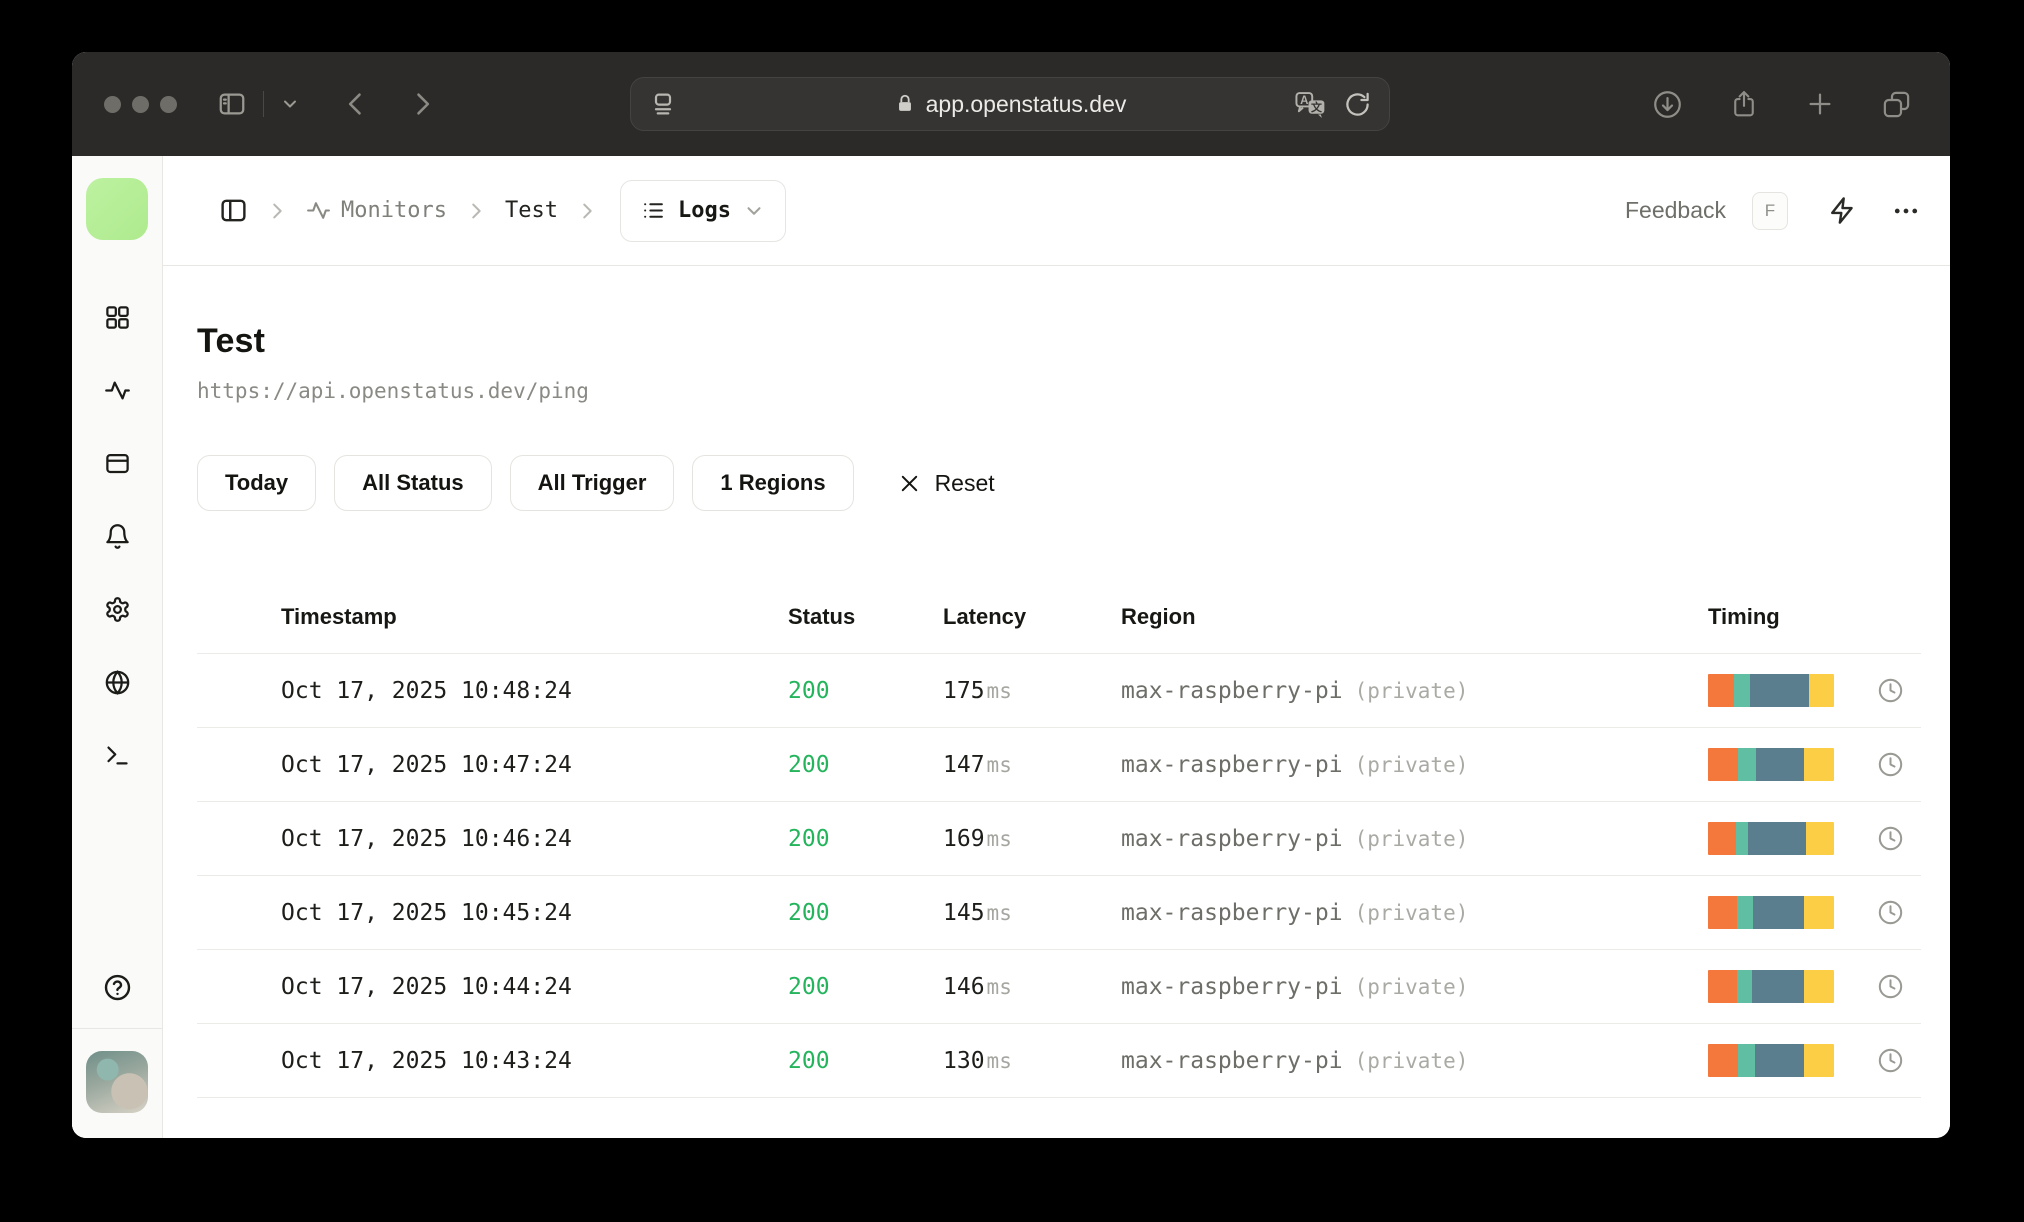 This screenshot has height=1222, width=2024. What do you see at coordinates (426, 690) in the screenshot?
I see `cell-timestamp: Oct 17, 2025 10:48:24` at bounding box center [426, 690].